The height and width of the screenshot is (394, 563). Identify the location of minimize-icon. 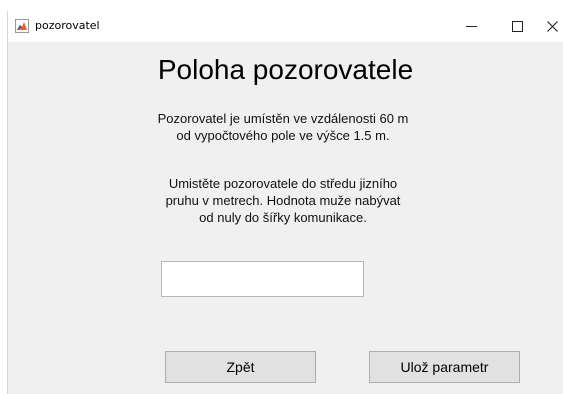
(471, 26).